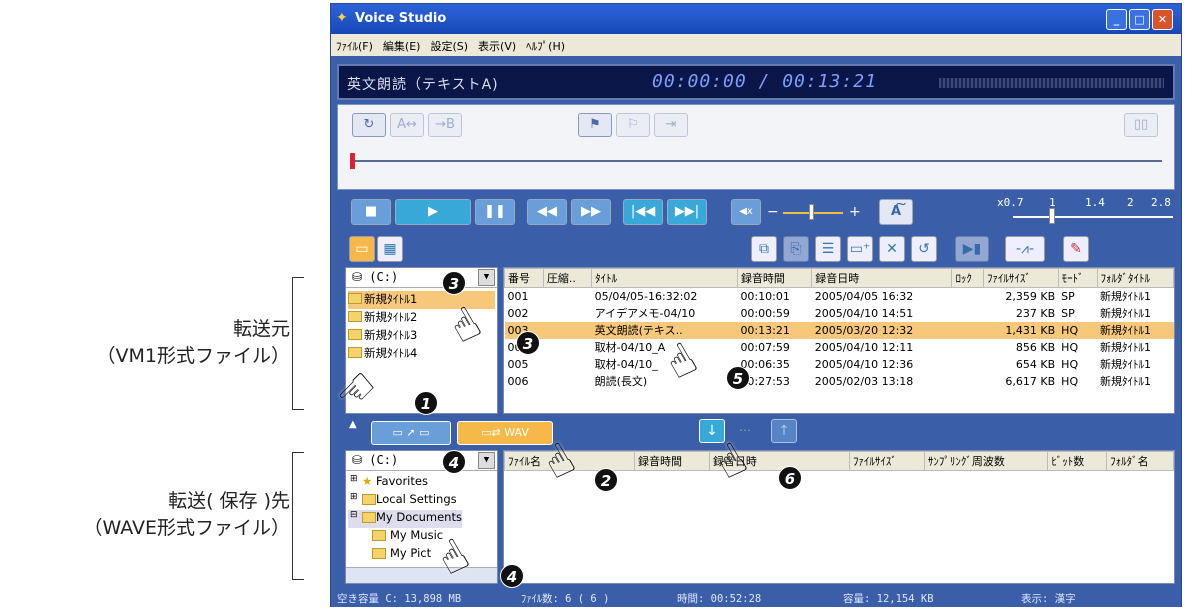 Image resolution: width=1185 pixels, height=610 pixels. What do you see at coordinates (1140, 461) in the screenshot?
I see `col-folder-name: ﾌｫﾙﾀﾞ名` at bounding box center [1140, 461].